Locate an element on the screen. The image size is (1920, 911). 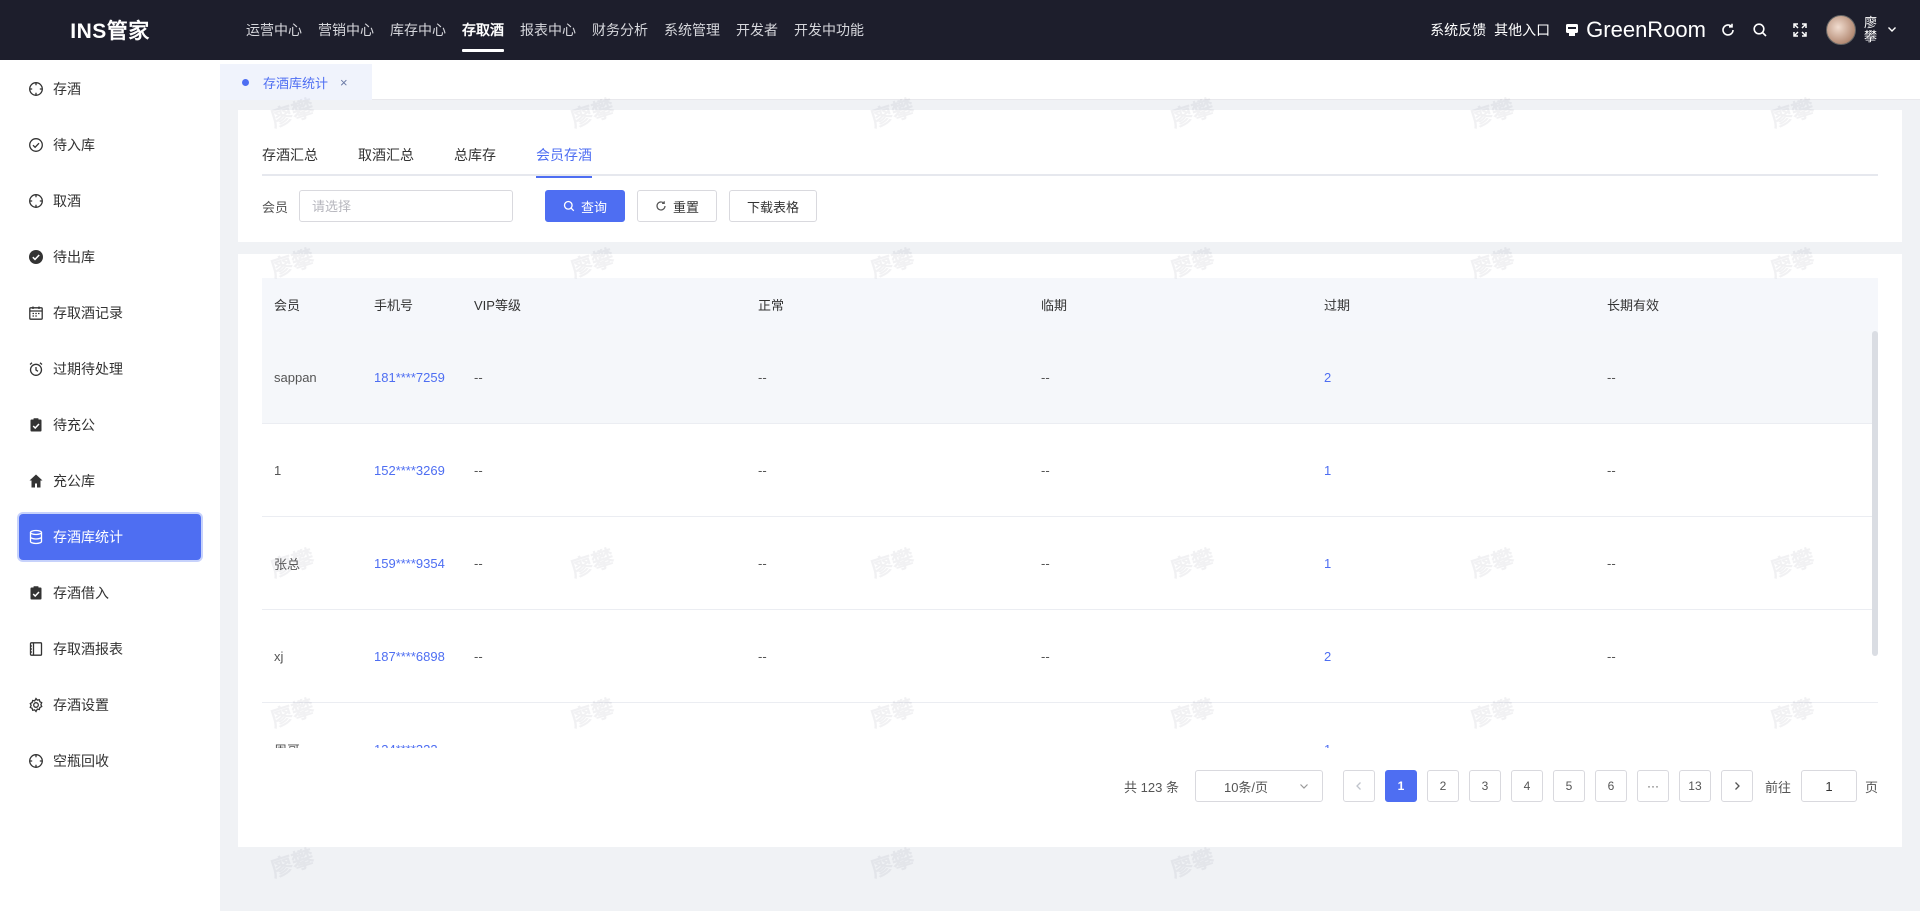
cell-phone: 152****3269 is located at coordinates (411, 470).